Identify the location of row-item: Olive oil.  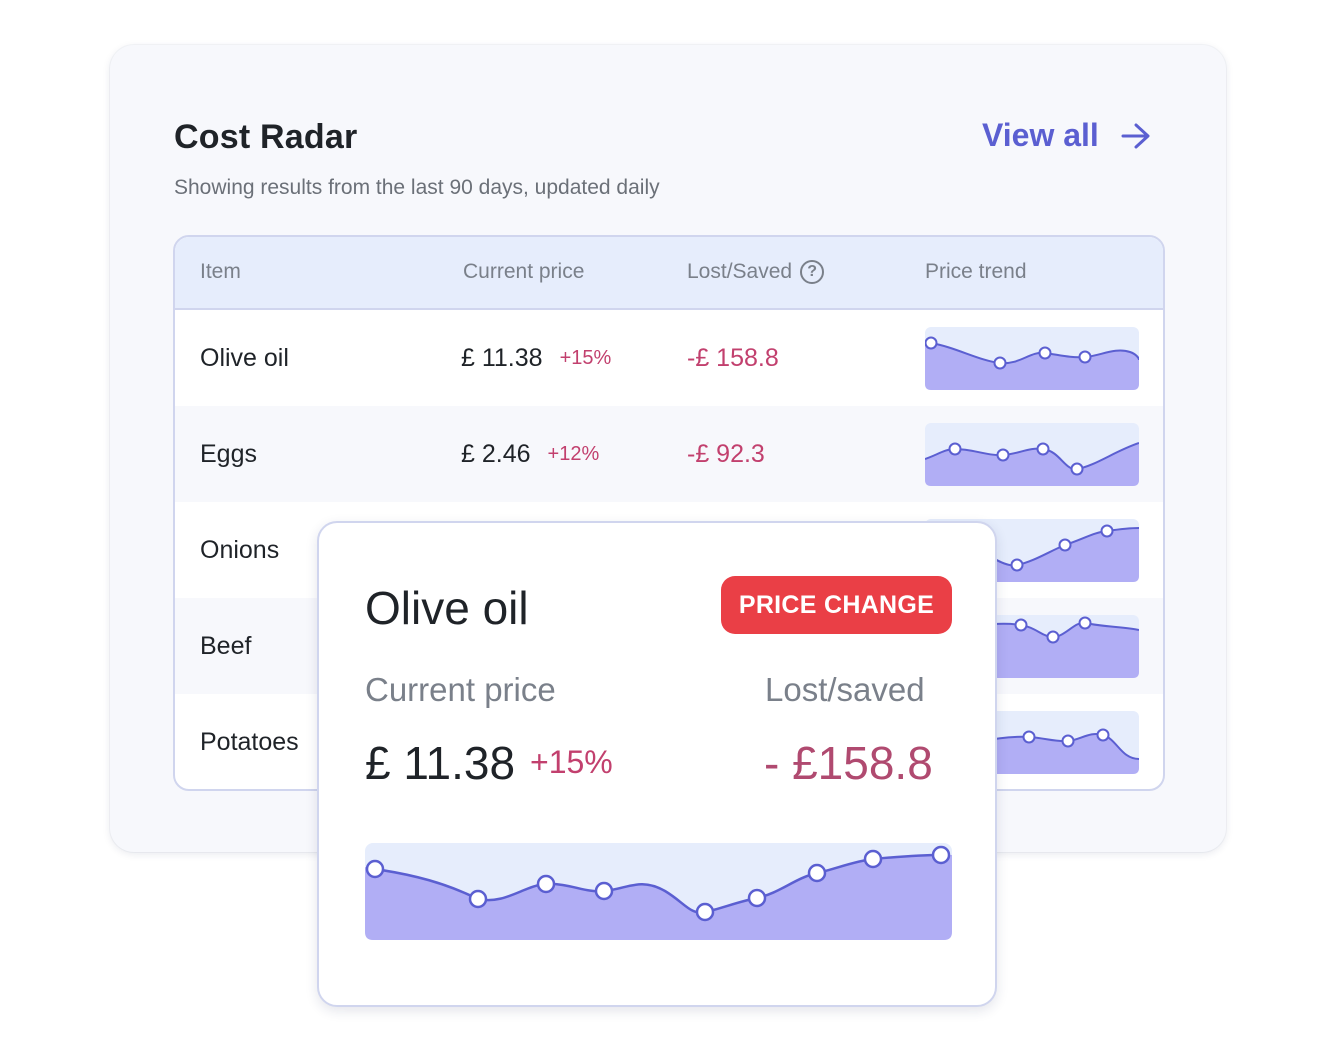
(244, 357).